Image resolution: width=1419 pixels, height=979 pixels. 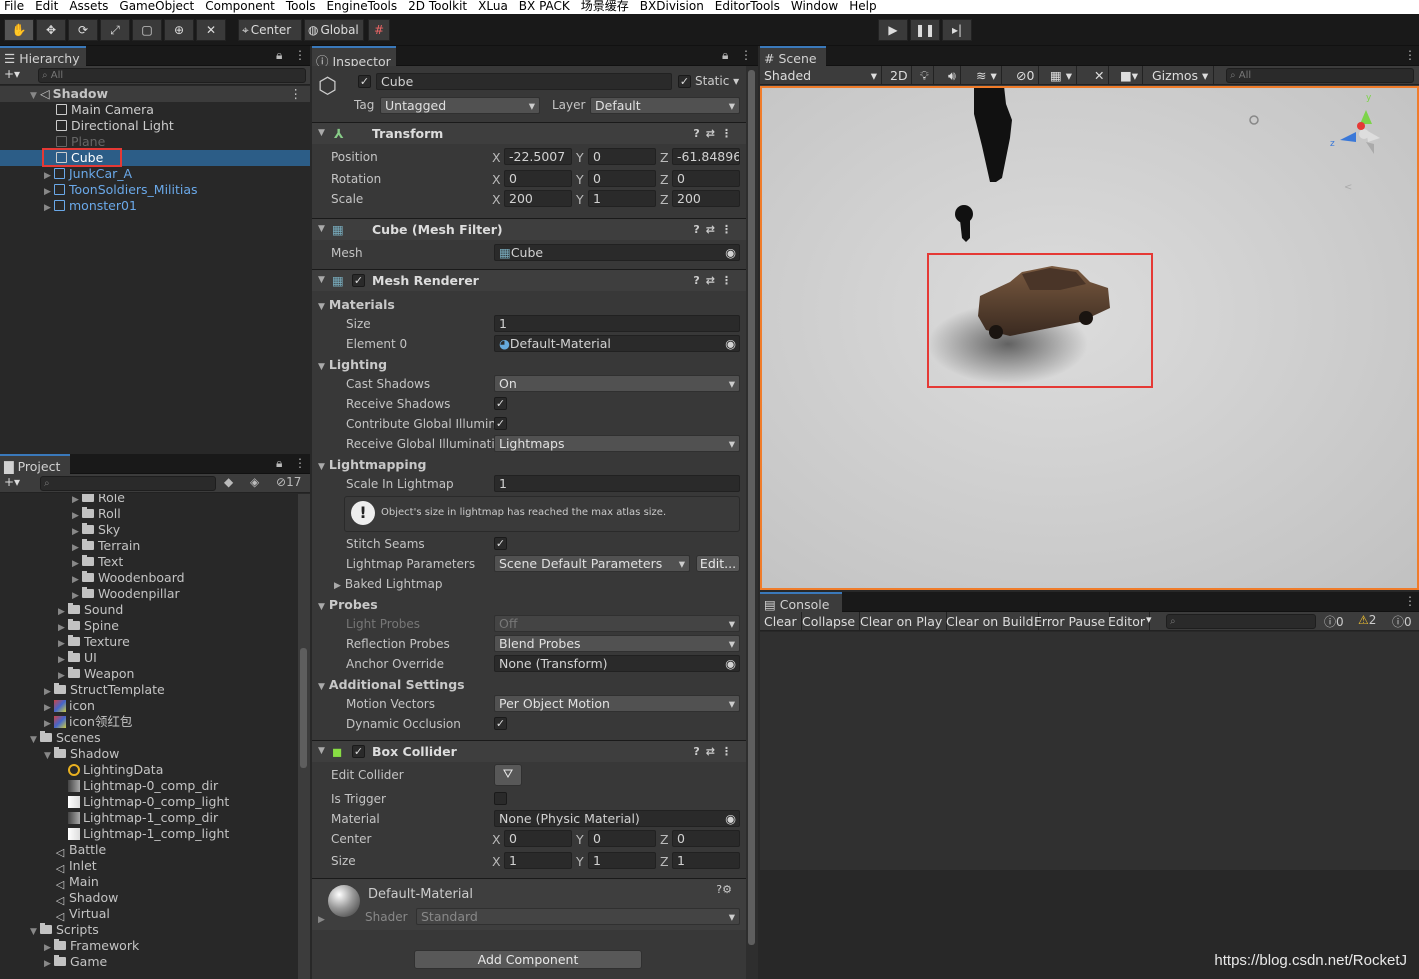 I want to click on play-button: ▶, so click(x=893, y=30).